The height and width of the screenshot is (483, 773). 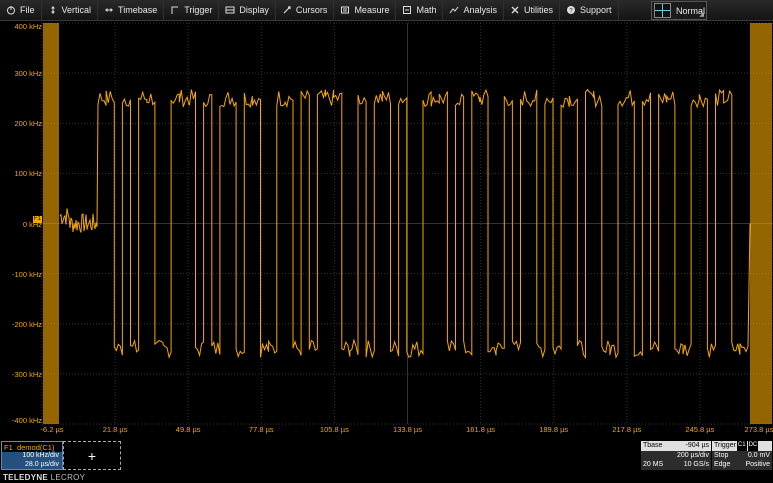 I want to click on x-tick-label: 133.8 µs, so click(x=407, y=429).